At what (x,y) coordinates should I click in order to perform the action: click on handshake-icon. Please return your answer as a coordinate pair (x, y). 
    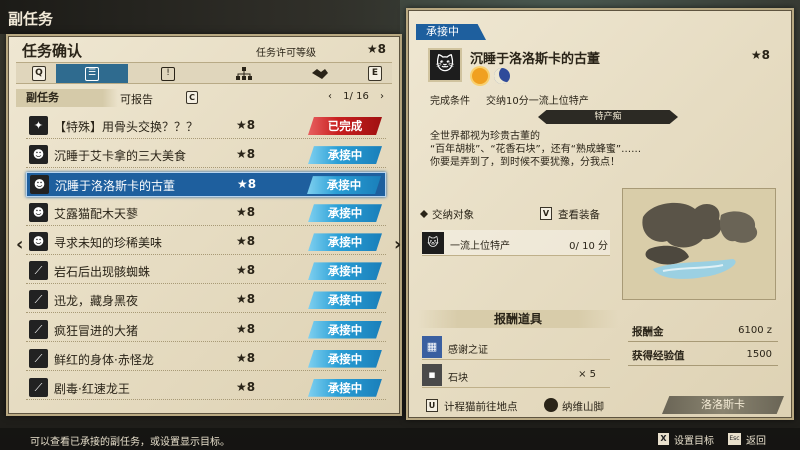
    Looking at the image, I should click on (320, 73).